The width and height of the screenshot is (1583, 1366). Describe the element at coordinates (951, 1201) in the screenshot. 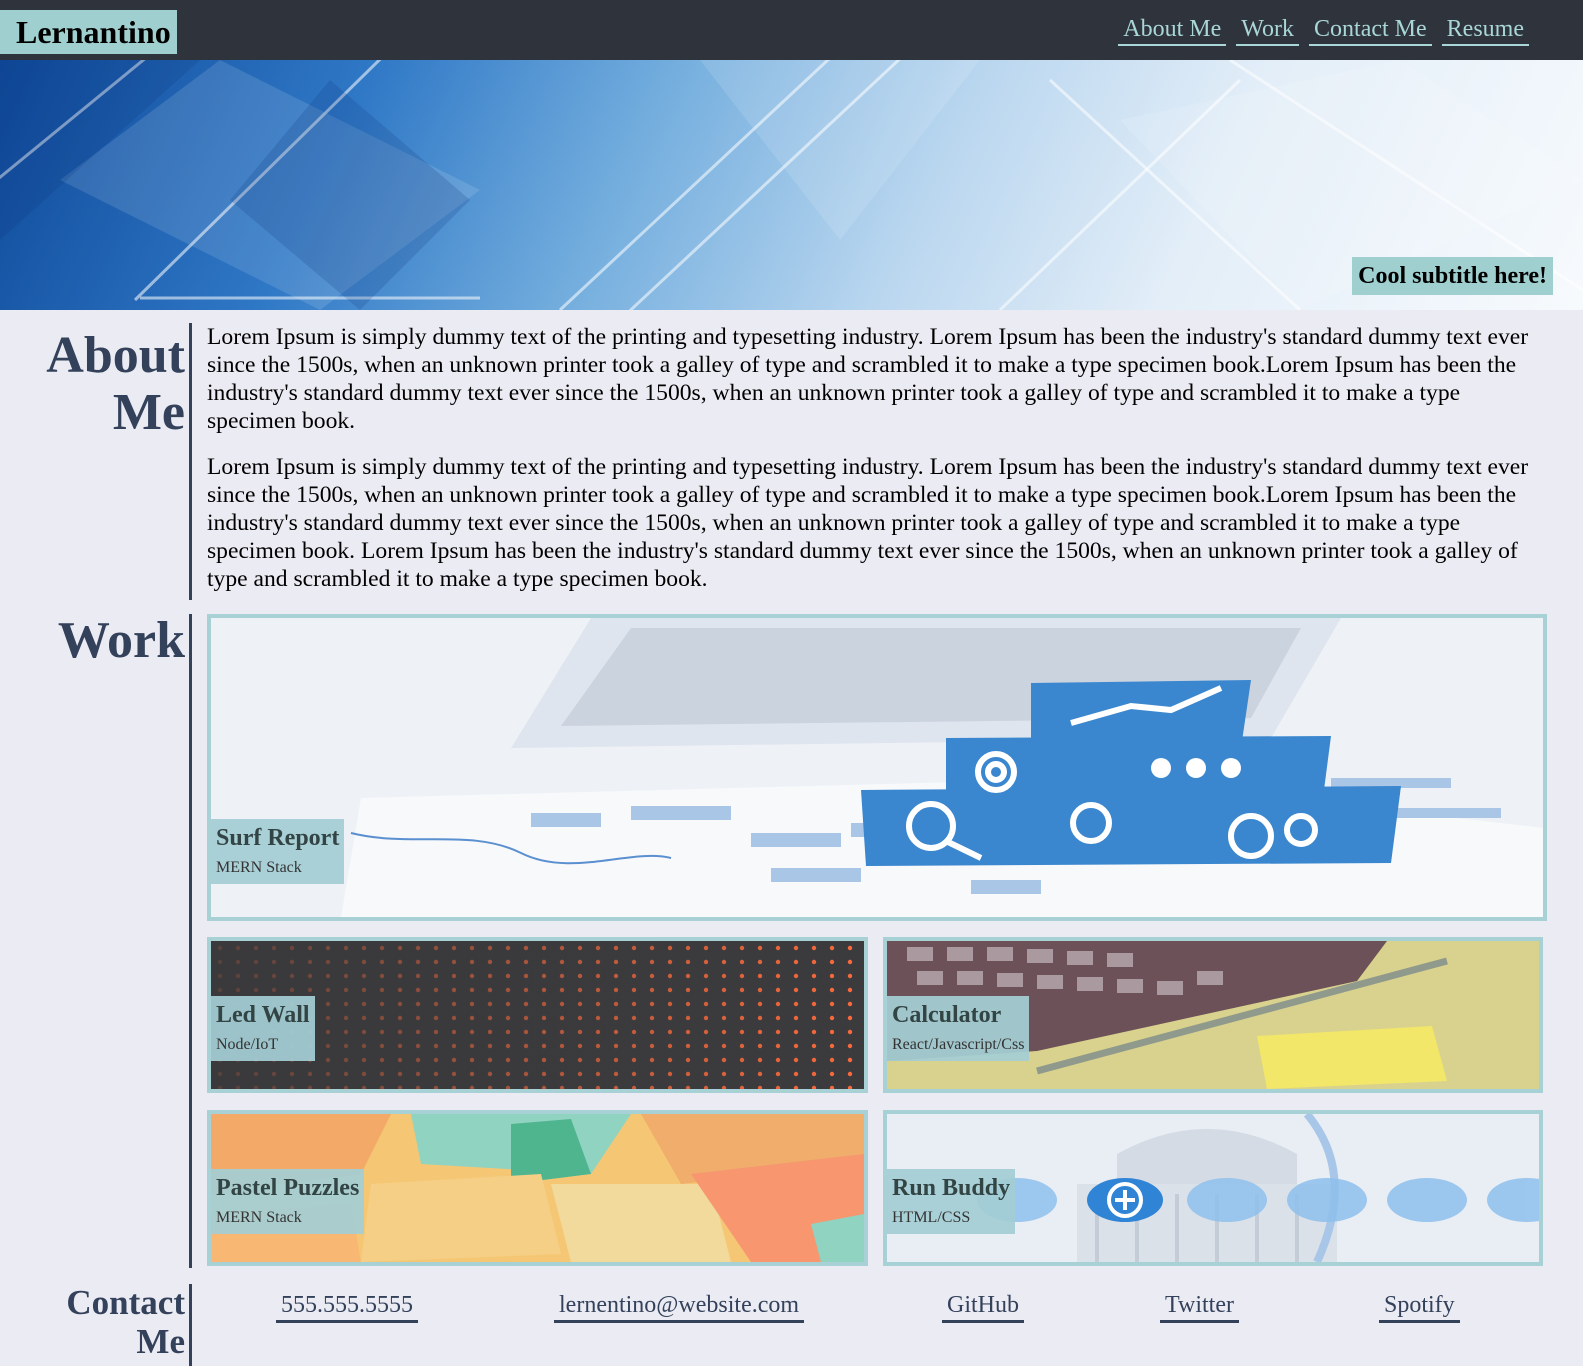

I see `project-label: Run Buddy HTML/CSS` at that location.